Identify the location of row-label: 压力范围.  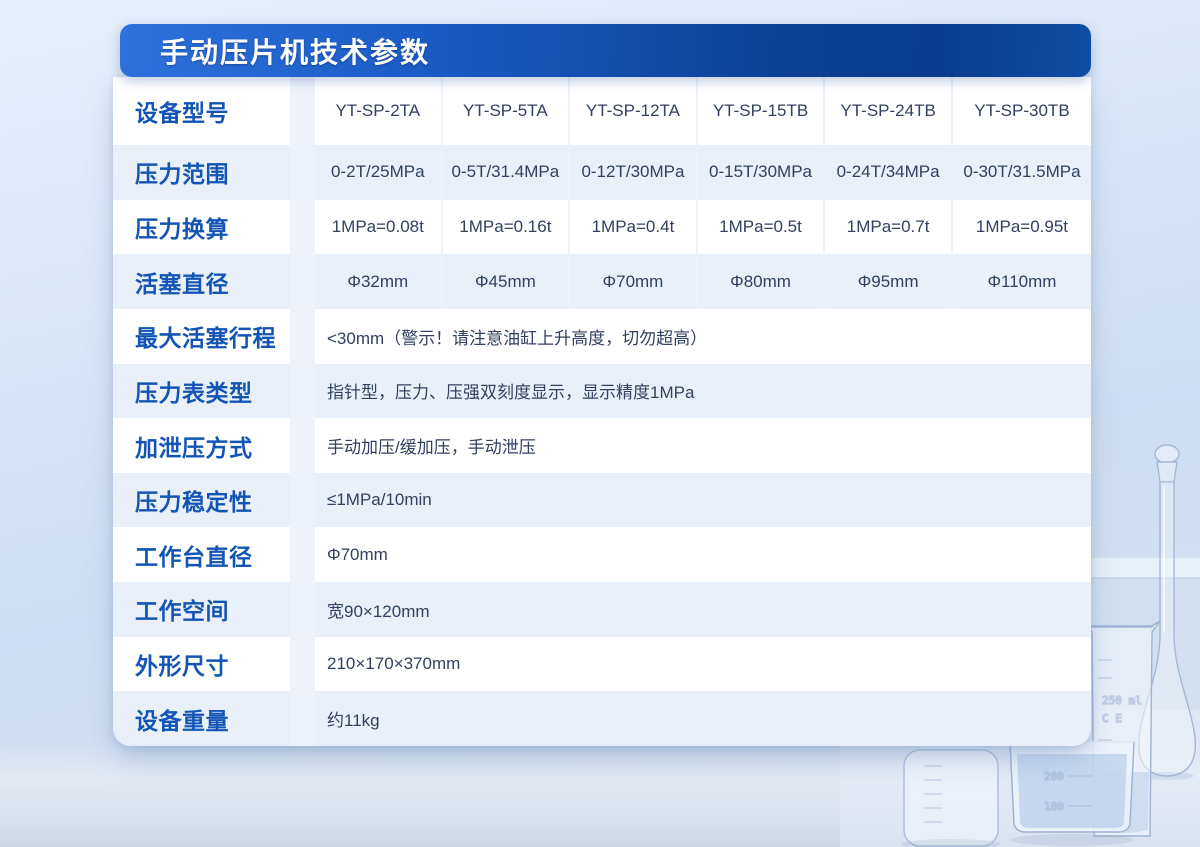
(182, 174).